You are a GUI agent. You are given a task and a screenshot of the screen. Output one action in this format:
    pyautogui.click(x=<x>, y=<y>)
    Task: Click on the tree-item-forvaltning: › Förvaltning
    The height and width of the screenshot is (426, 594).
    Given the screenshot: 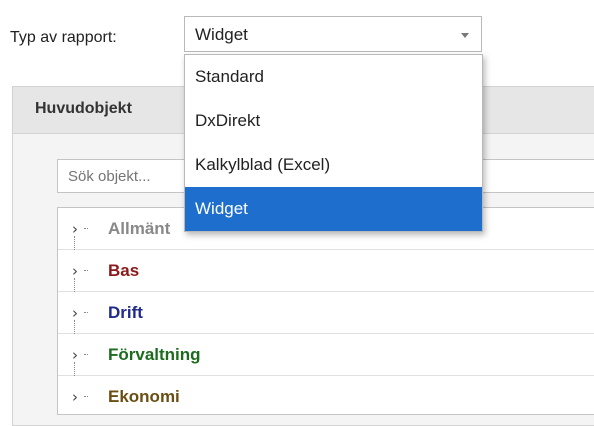 What is the action you would take?
    pyautogui.click(x=326, y=355)
    